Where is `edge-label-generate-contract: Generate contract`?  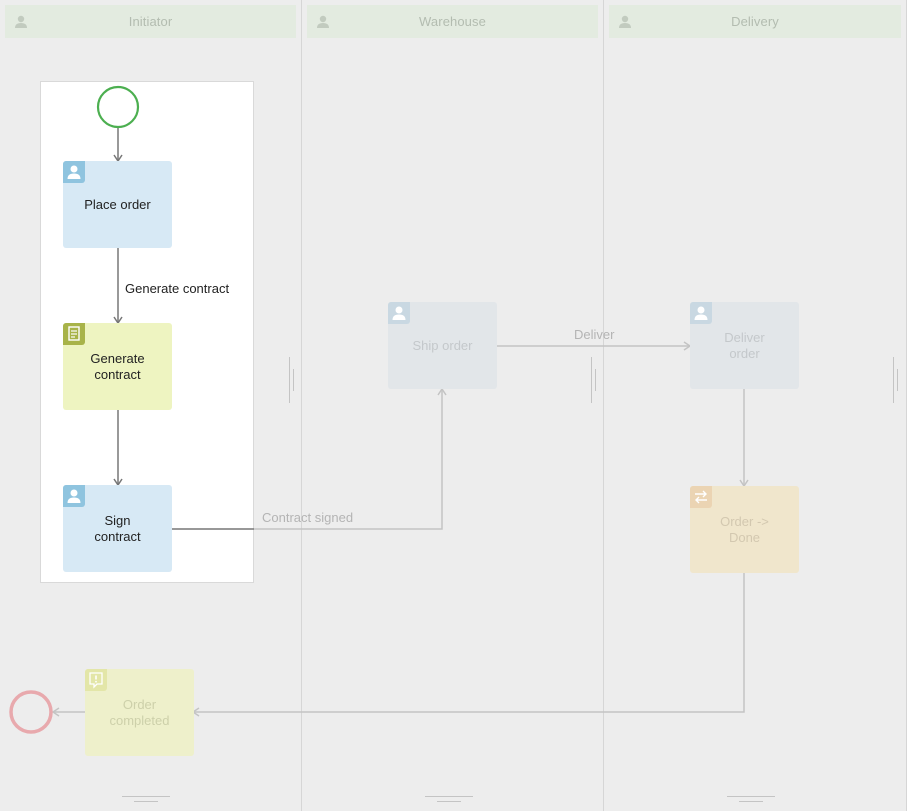 edge-label-generate-contract: Generate contract is located at coordinates (177, 288).